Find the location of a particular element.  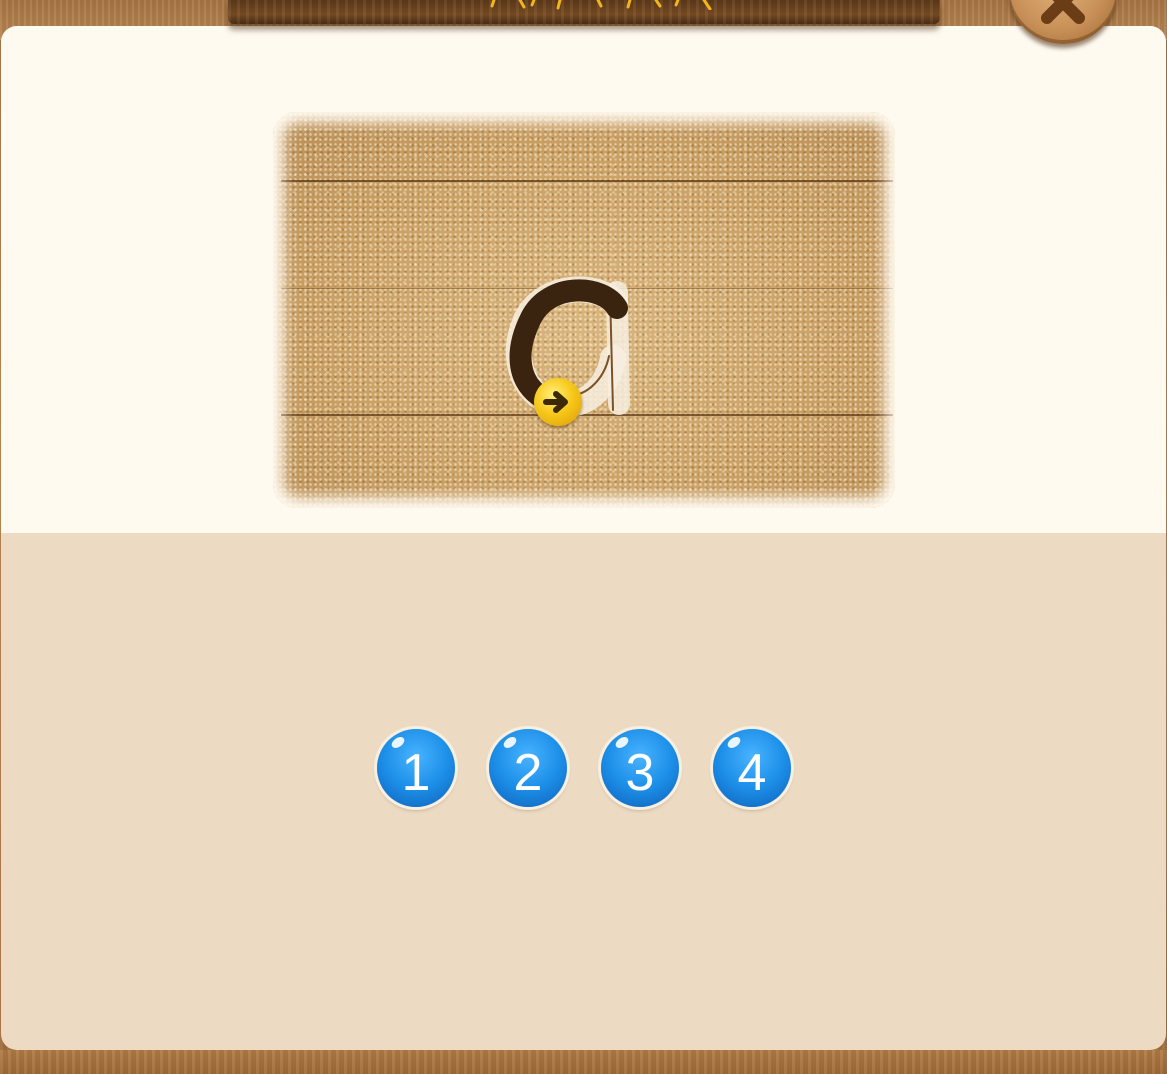

level-label: 4 is located at coordinates (752, 773).